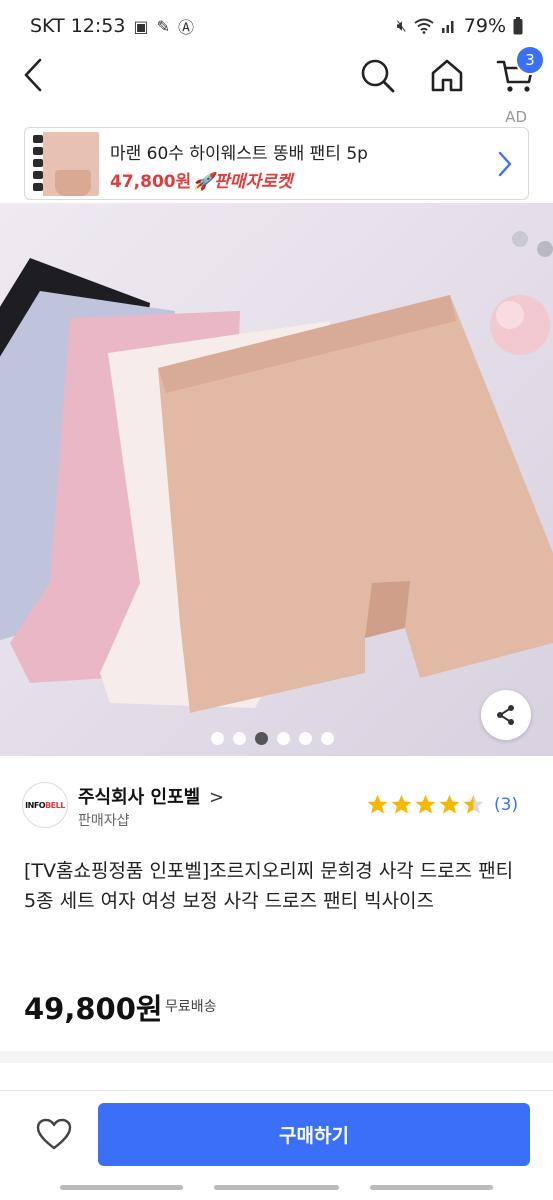 The height and width of the screenshot is (1200, 553). What do you see at coordinates (243, 182) in the screenshot?
I see `ad-rocket-badge: 🚀판매자로켓` at bounding box center [243, 182].